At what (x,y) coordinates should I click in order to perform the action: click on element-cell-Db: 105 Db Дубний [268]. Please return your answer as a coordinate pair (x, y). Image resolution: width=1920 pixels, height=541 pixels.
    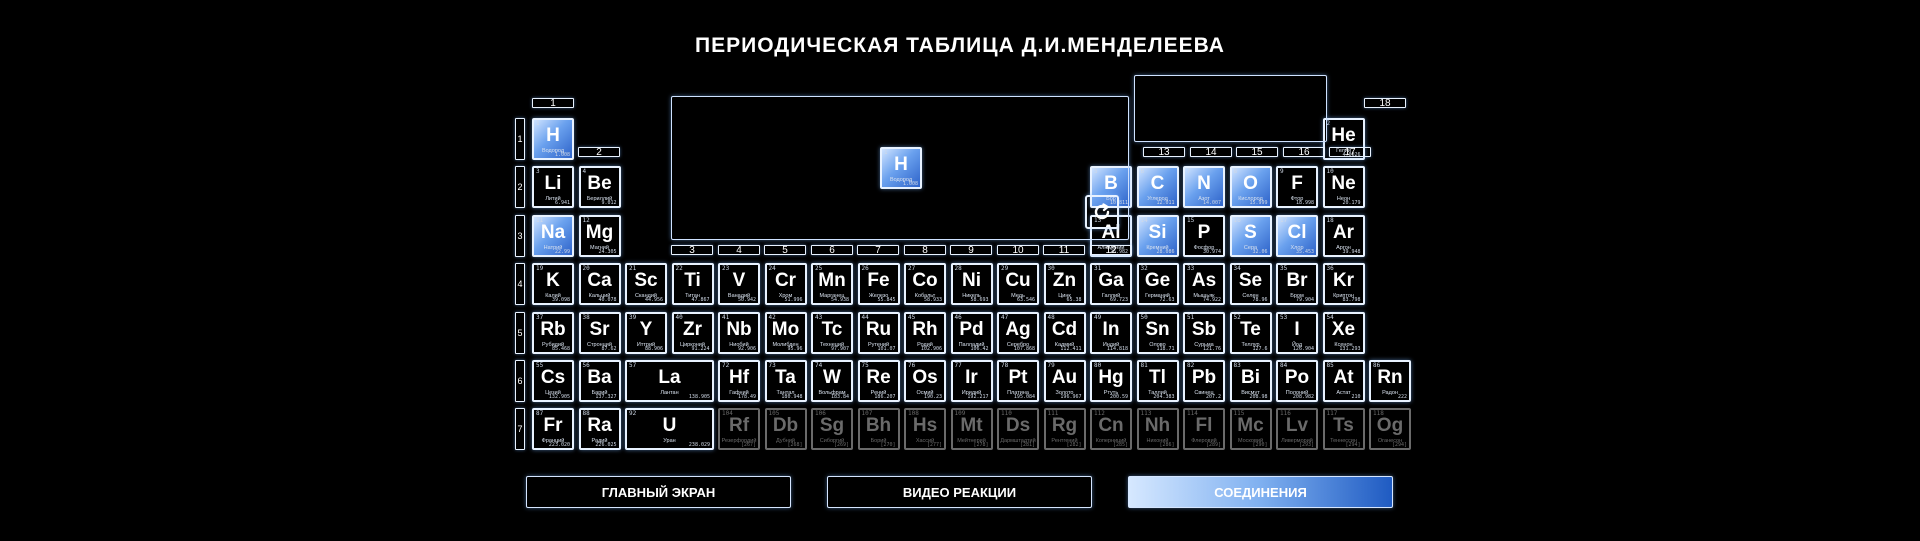
    Looking at the image, I should click on (785, 429).